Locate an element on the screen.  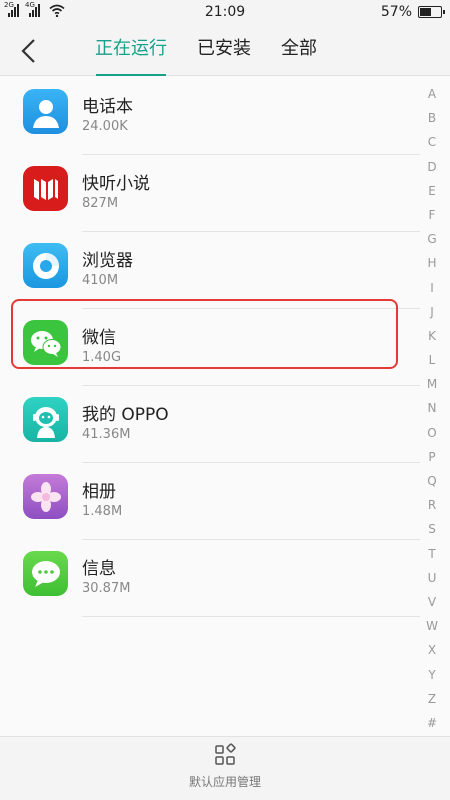
bottom-bar: 默认应用管理 is located at coordinates (225, 768).